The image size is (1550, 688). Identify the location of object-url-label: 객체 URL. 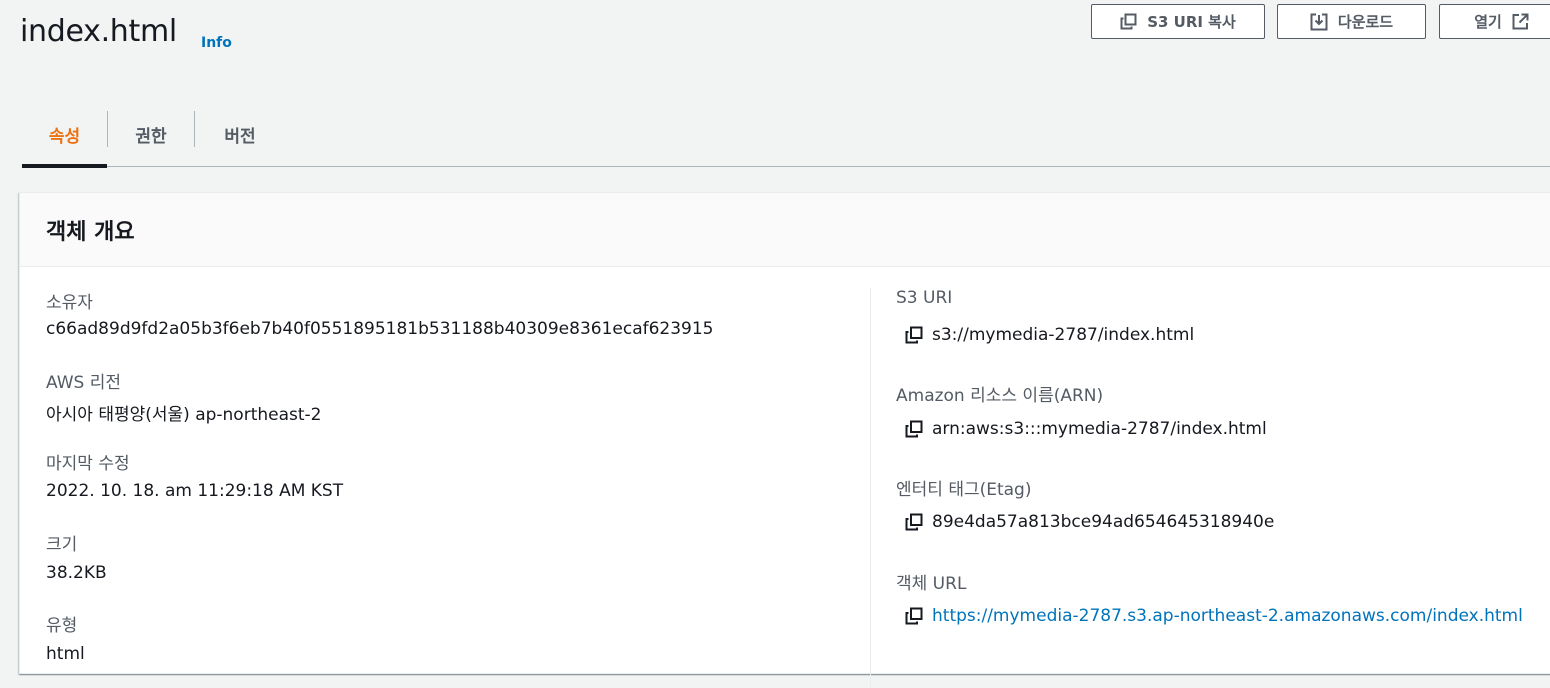
(931, 584).